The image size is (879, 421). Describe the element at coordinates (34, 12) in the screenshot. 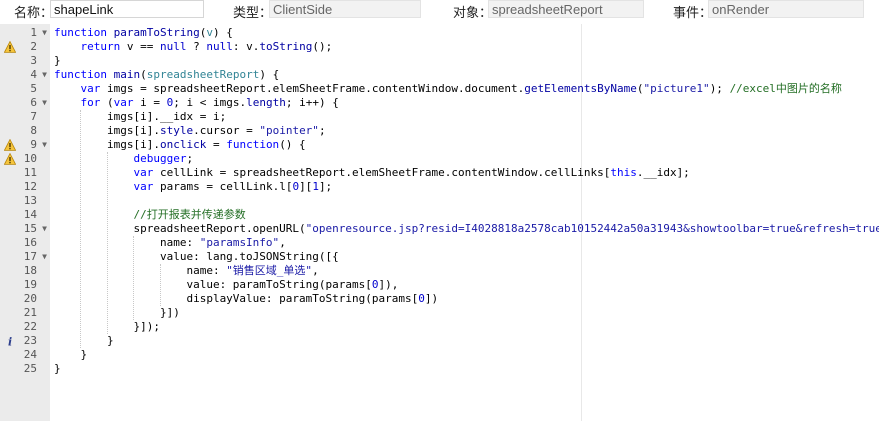

I see `name-label: 名称：` at that location.